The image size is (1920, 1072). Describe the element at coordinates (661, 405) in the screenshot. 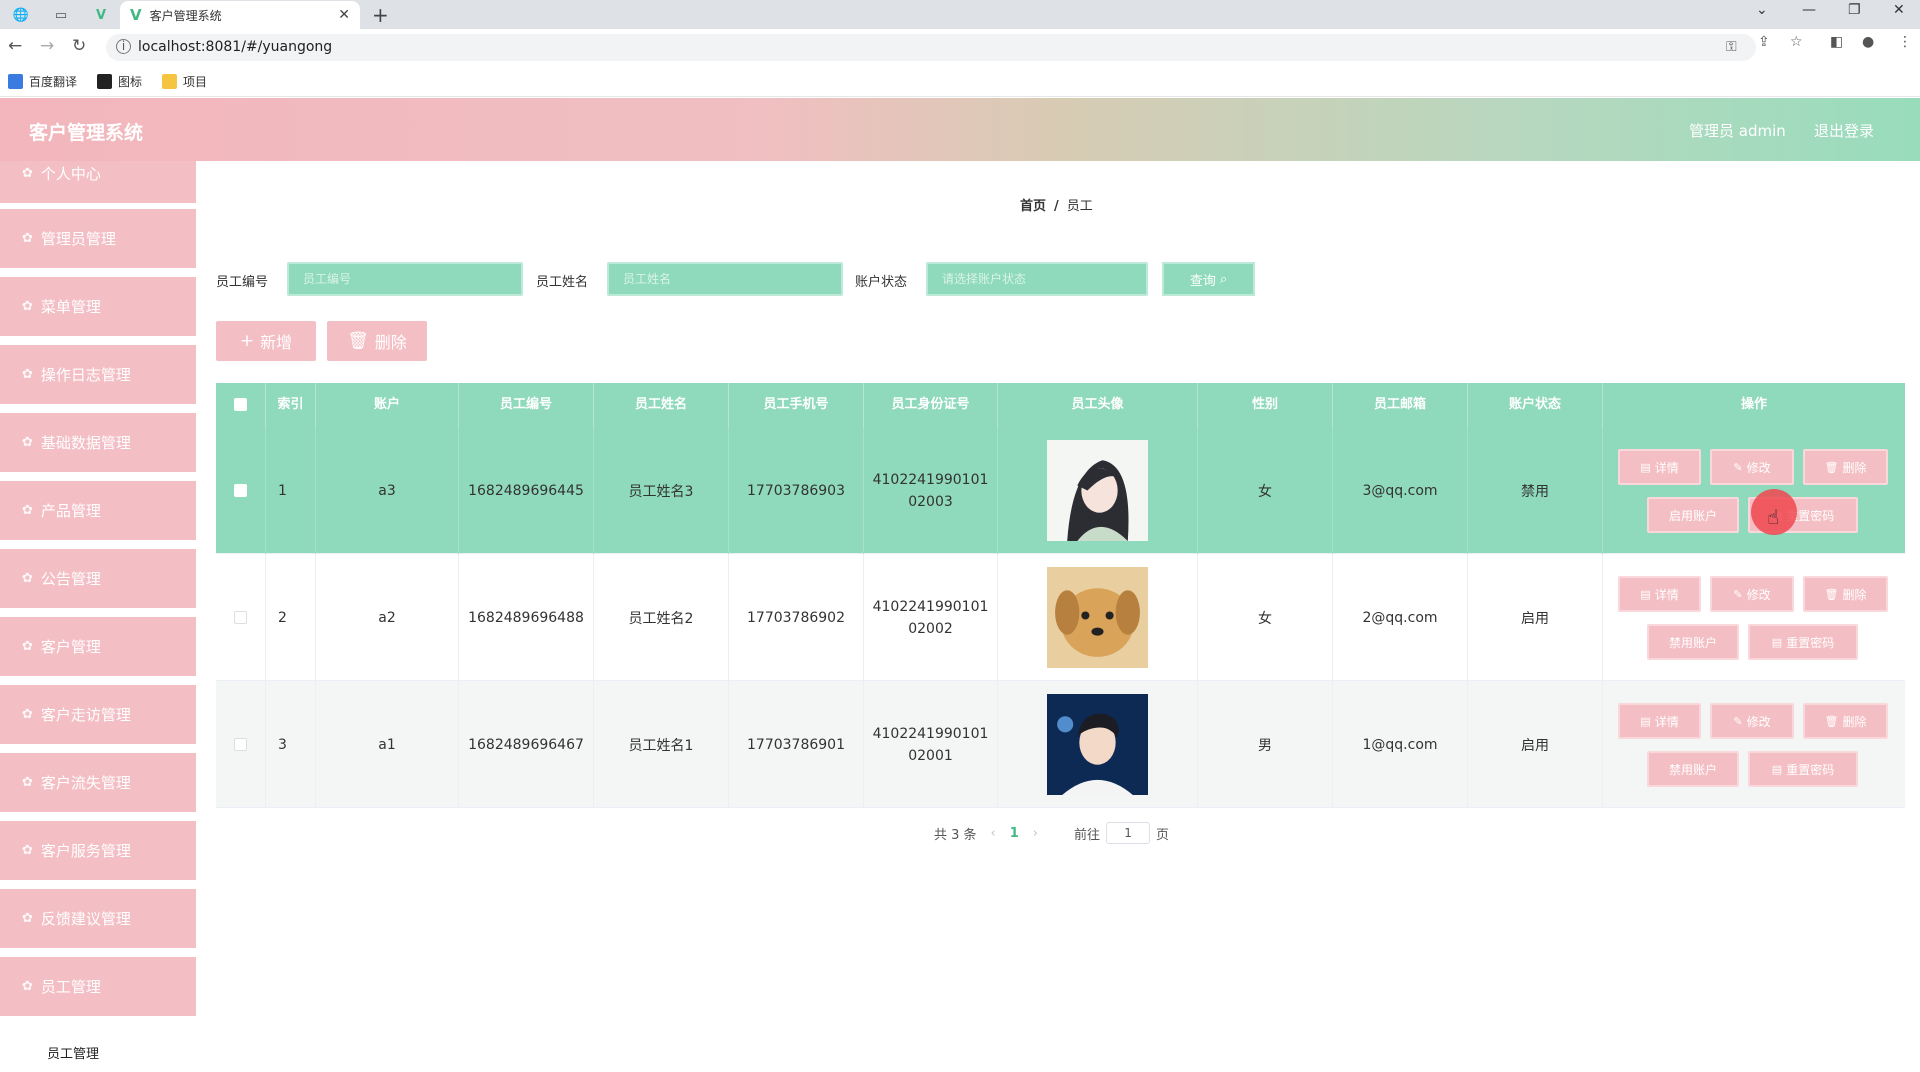

I see `col-header-name: 员工姓名` at that location.